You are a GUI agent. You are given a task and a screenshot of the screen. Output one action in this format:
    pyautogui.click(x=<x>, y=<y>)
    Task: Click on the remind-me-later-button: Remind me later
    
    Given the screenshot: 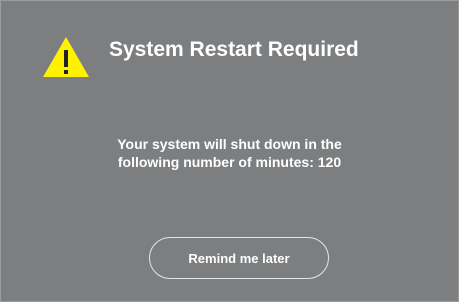 What is the action you would take?
    pyautogui.click(x=239, y=258)
    